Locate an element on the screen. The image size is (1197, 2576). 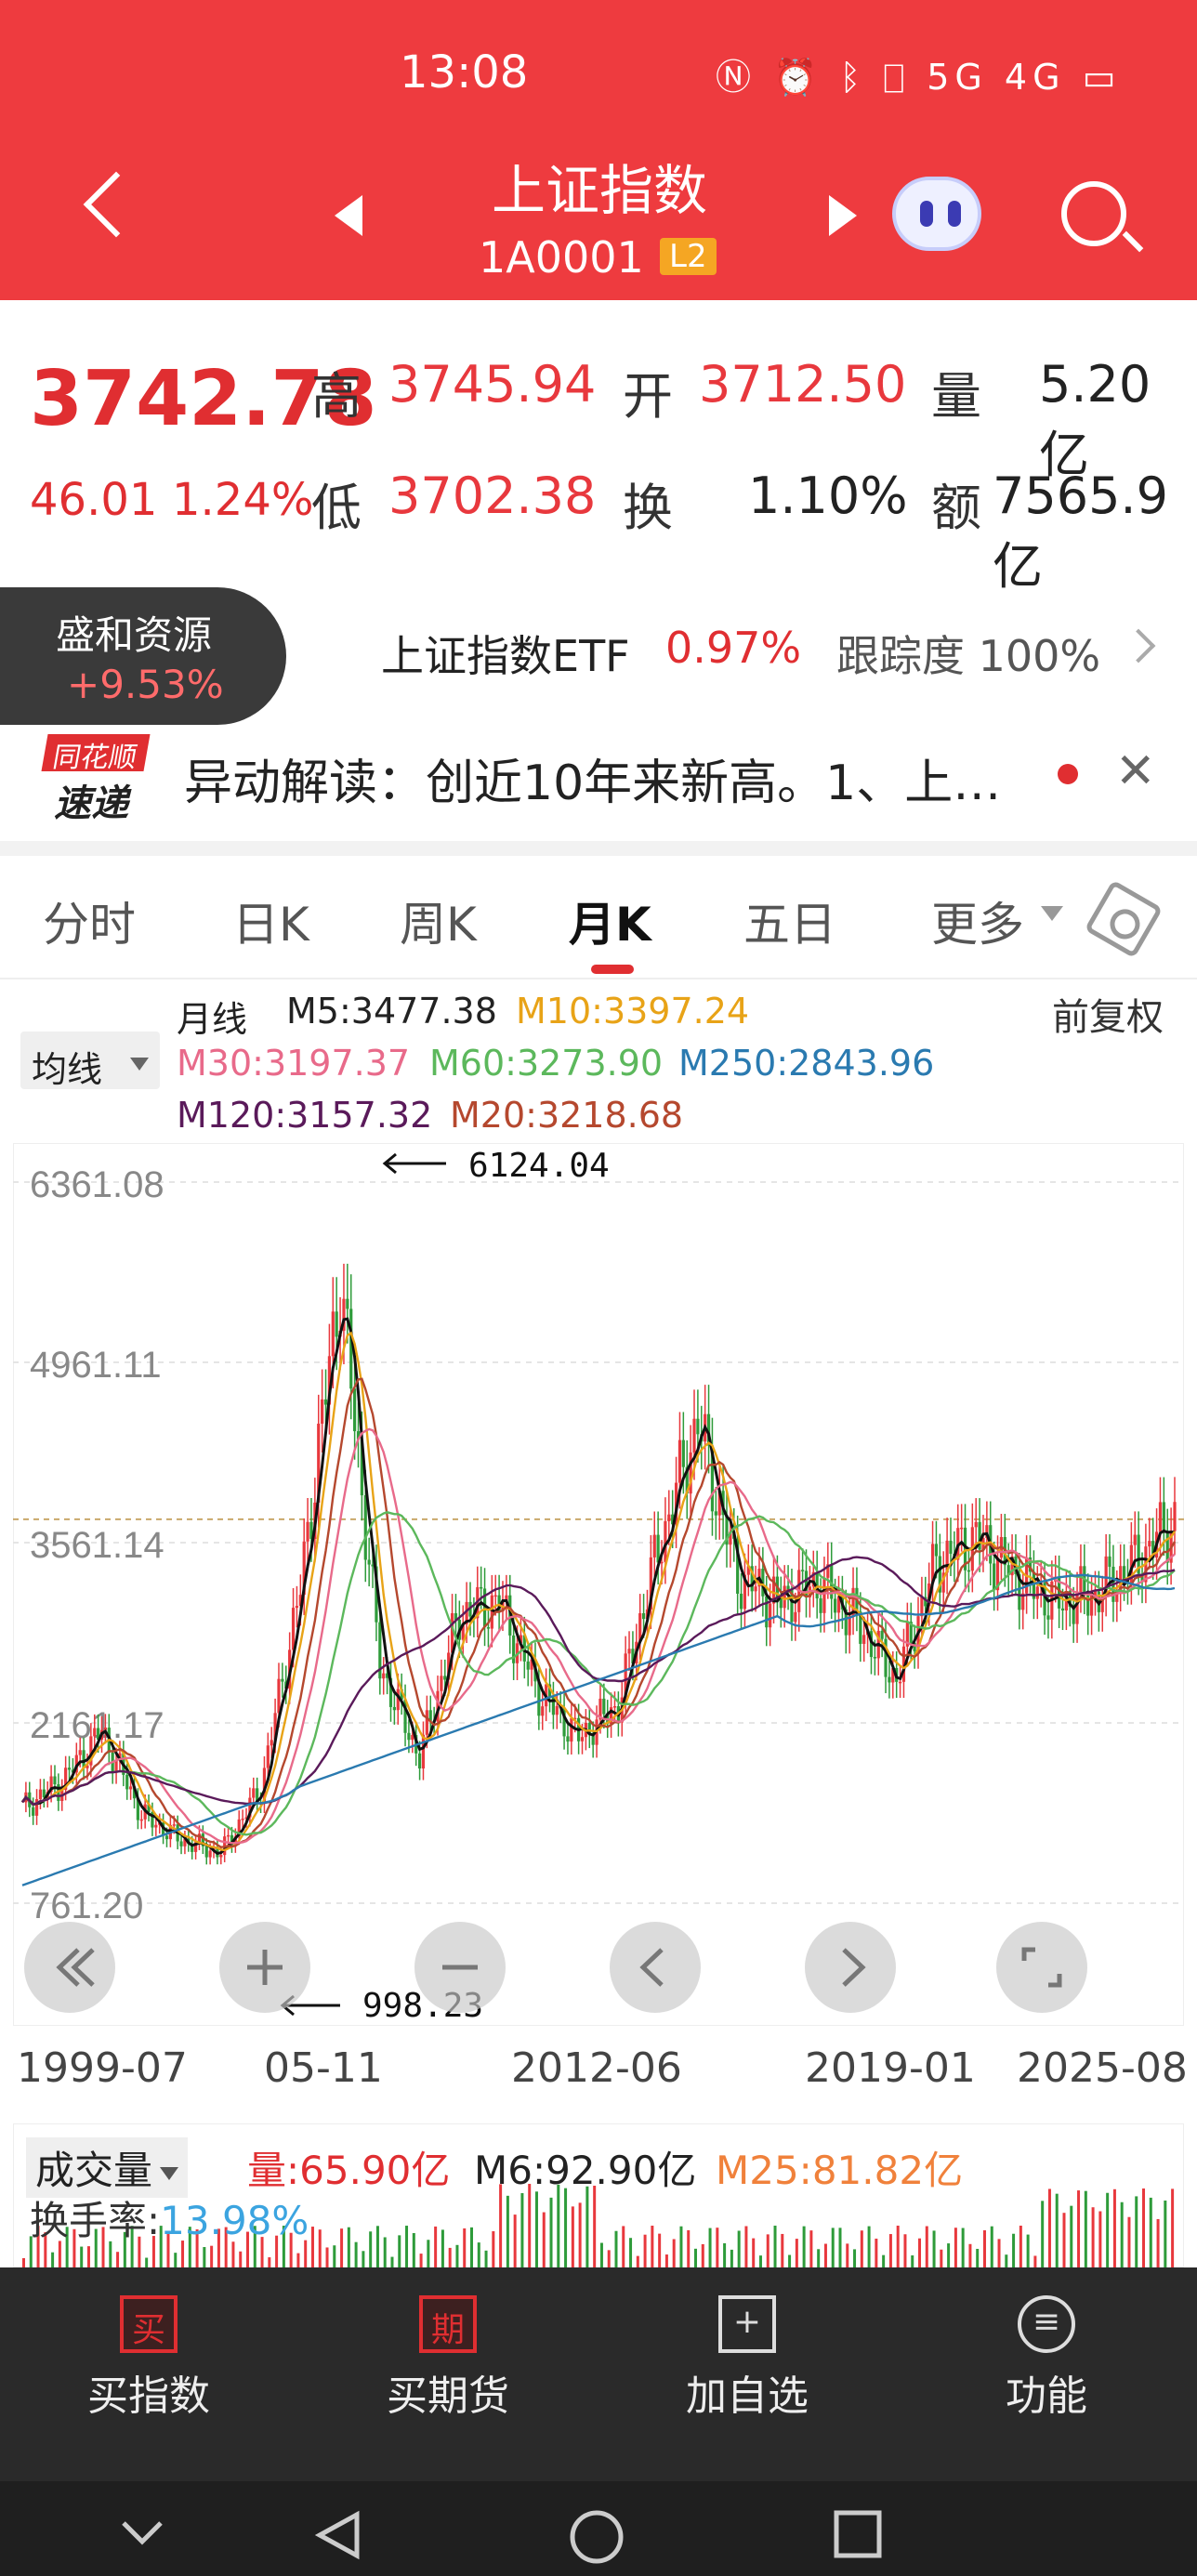
tab-daily-k: 日K is located at coordinates (270, 920).